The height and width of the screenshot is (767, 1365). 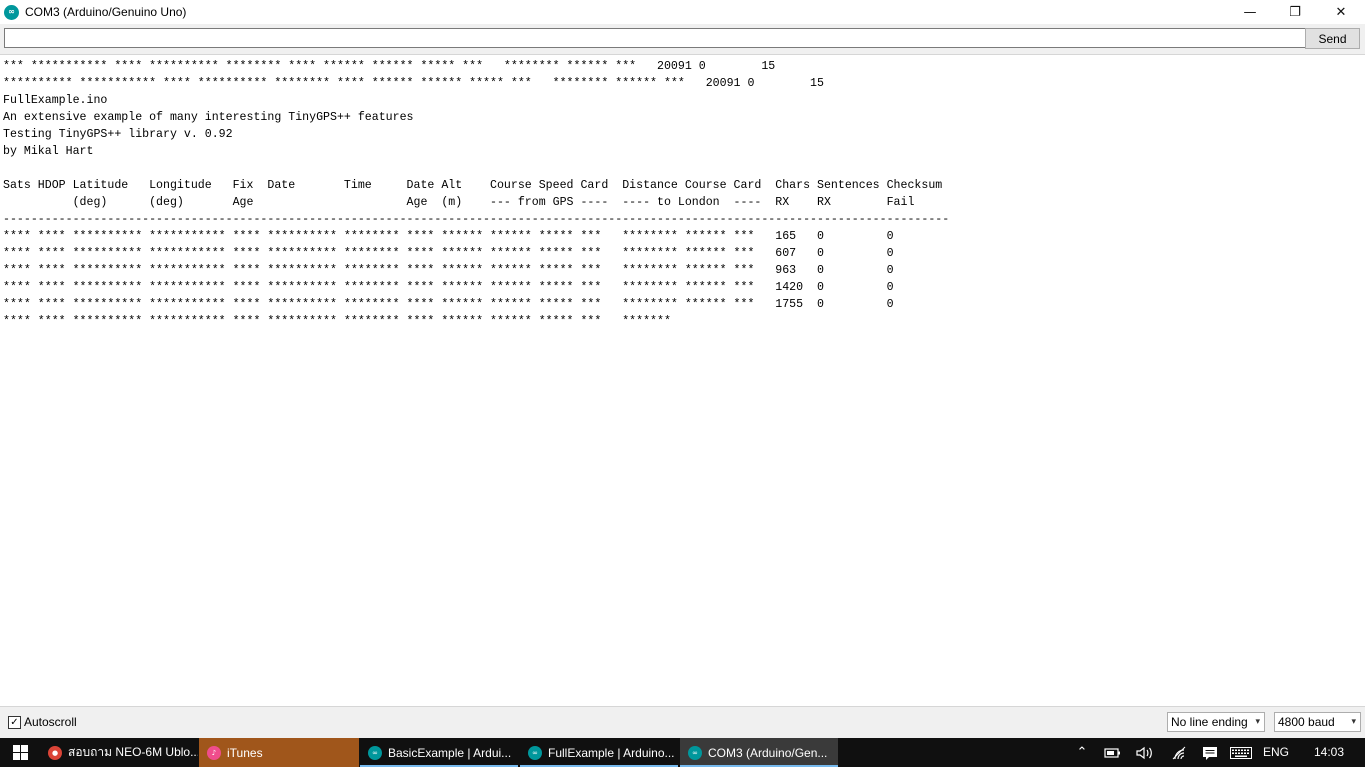 What do you see at coordinates (14, 722) in the screenshot?
I see `autoscroll-checkbox: ✓` at bounding box center [14, 722].